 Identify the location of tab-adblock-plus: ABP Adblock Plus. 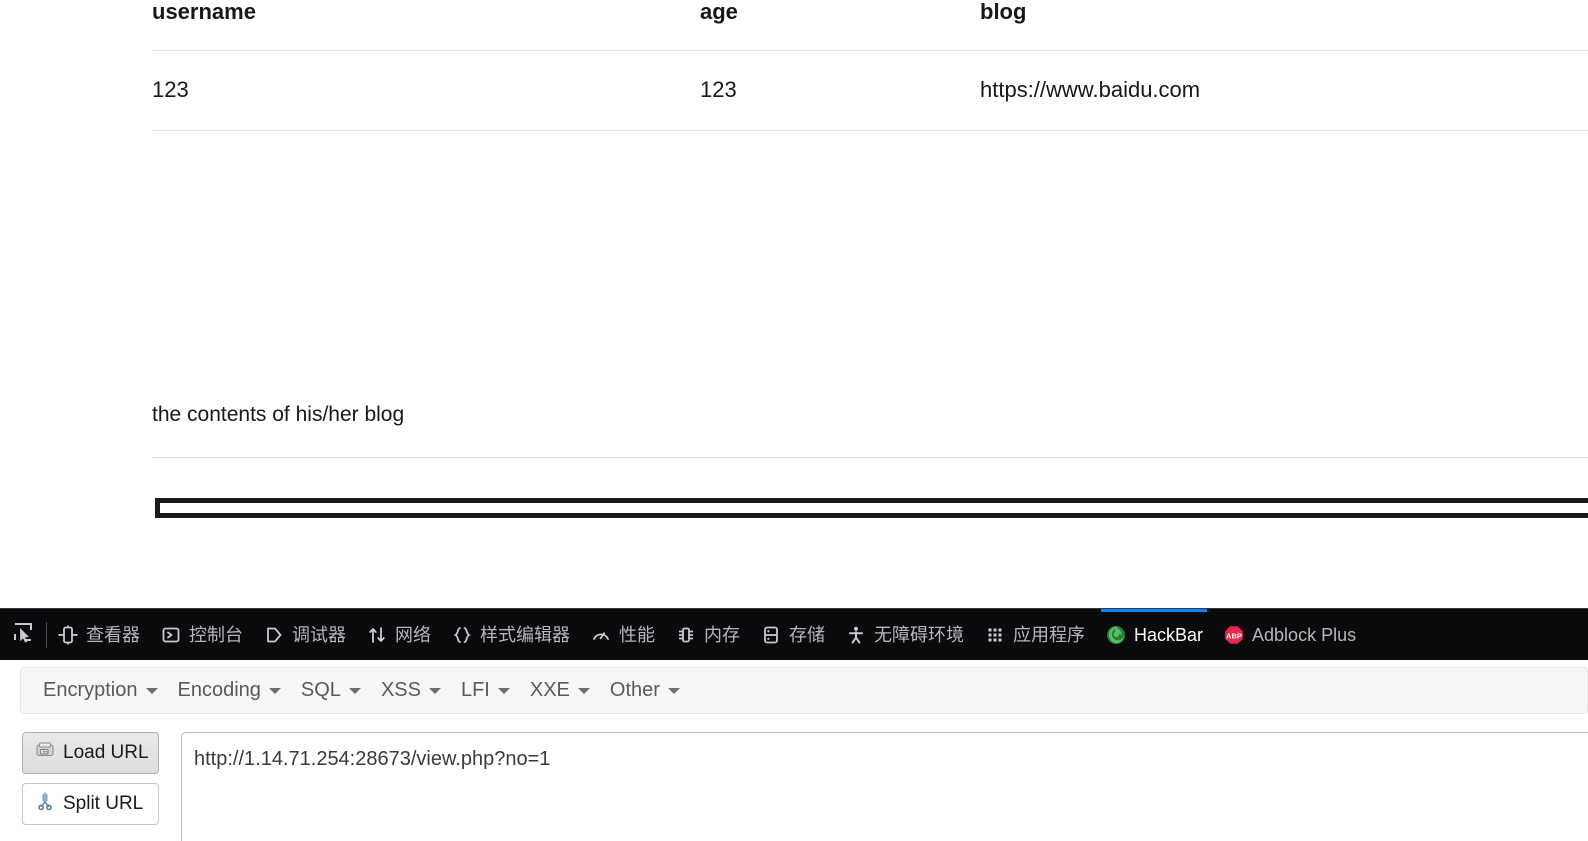
(1289, 634).